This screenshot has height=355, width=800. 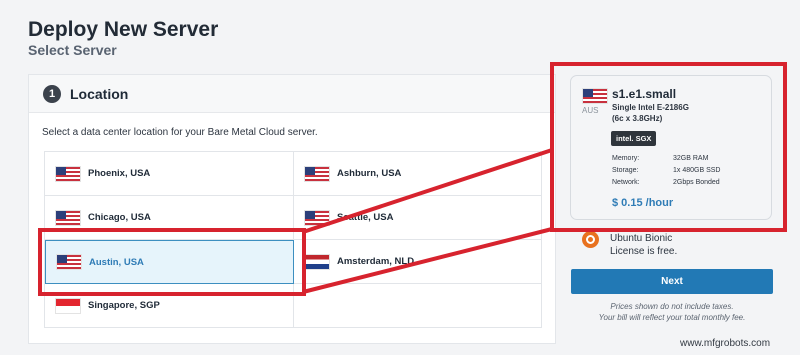 What do you see at coordinates (672, 306) in the screenshot?
I see `price-note-taxes: Prices shown do not include taxes.` at bounding box center [672, 306].